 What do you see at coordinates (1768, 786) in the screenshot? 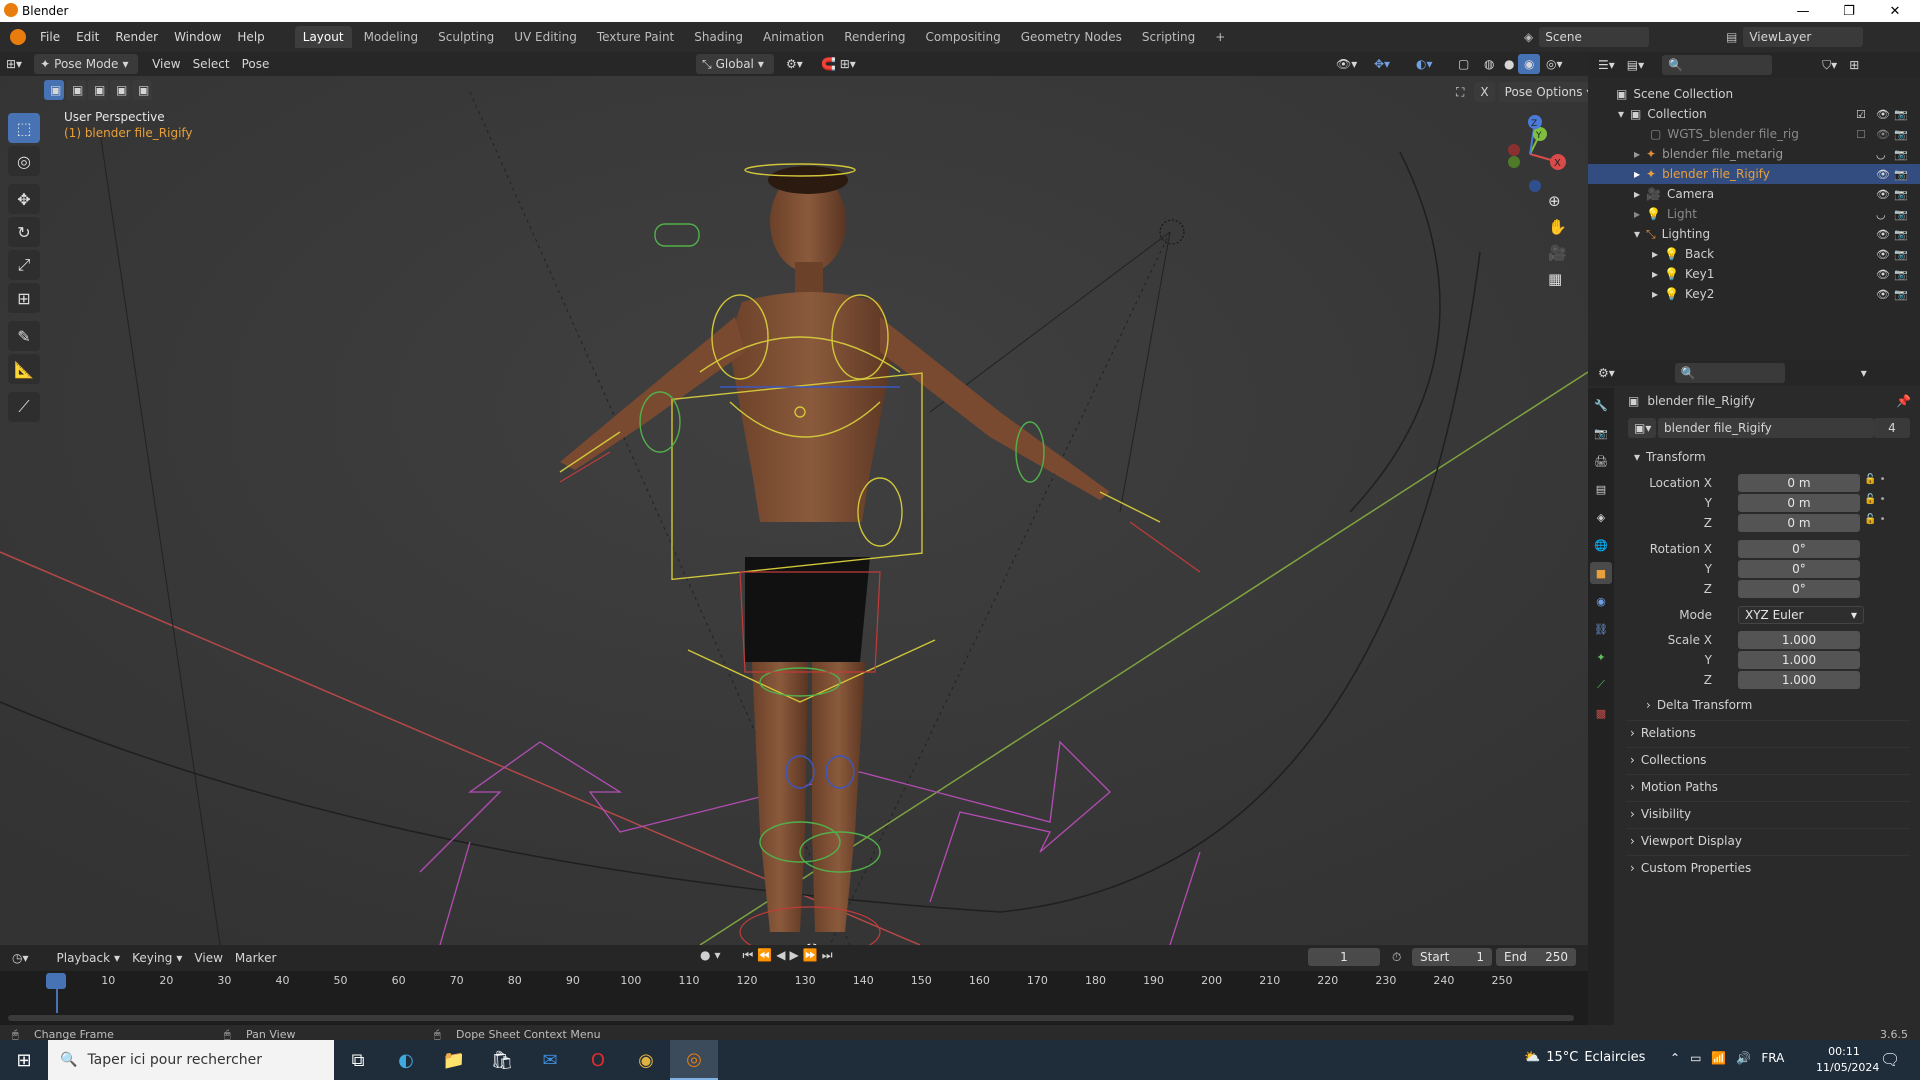
I see `panel-motion-paths: › Motion Paths` at bounding box center [1768, 786].